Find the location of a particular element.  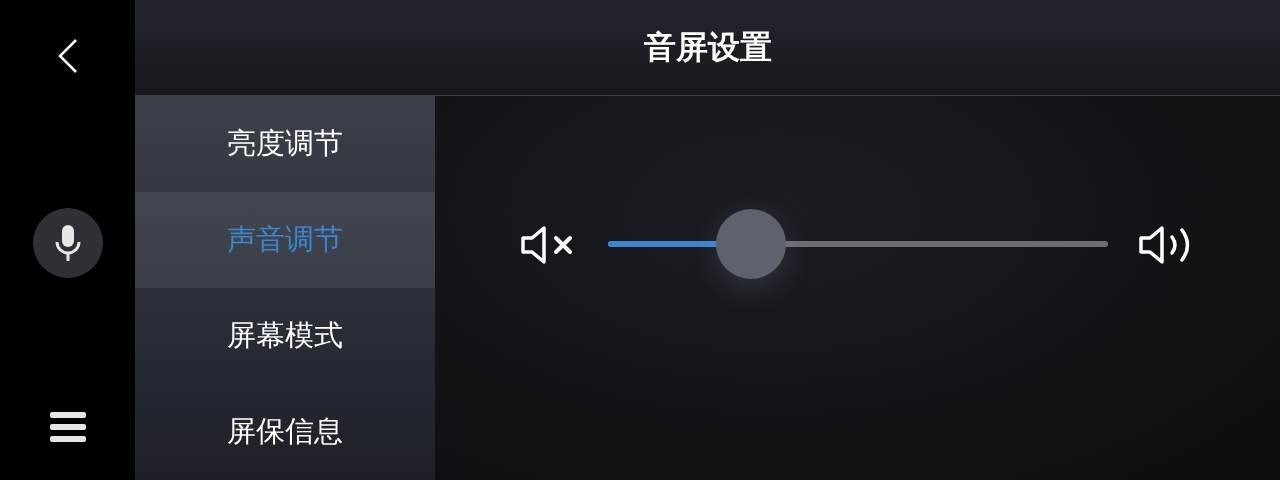

microphone-icon is located at coordinates (67, 243).